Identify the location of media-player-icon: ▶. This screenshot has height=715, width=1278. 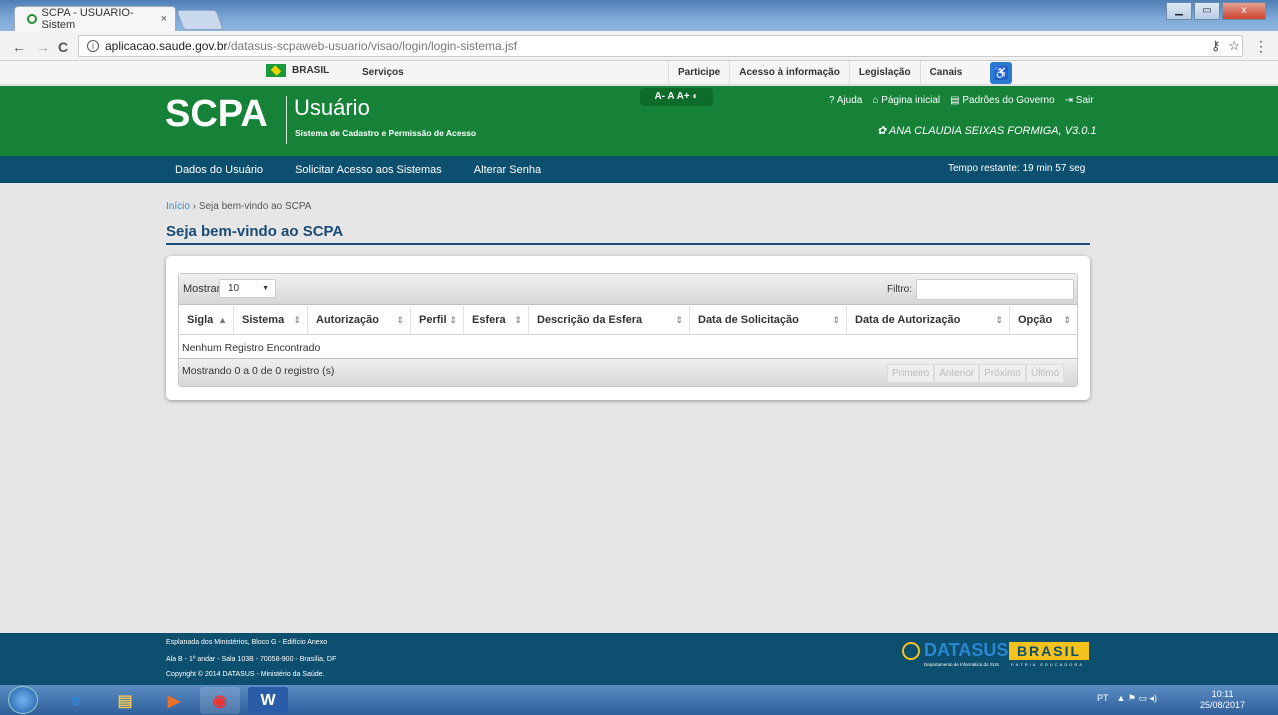
(174, 700).